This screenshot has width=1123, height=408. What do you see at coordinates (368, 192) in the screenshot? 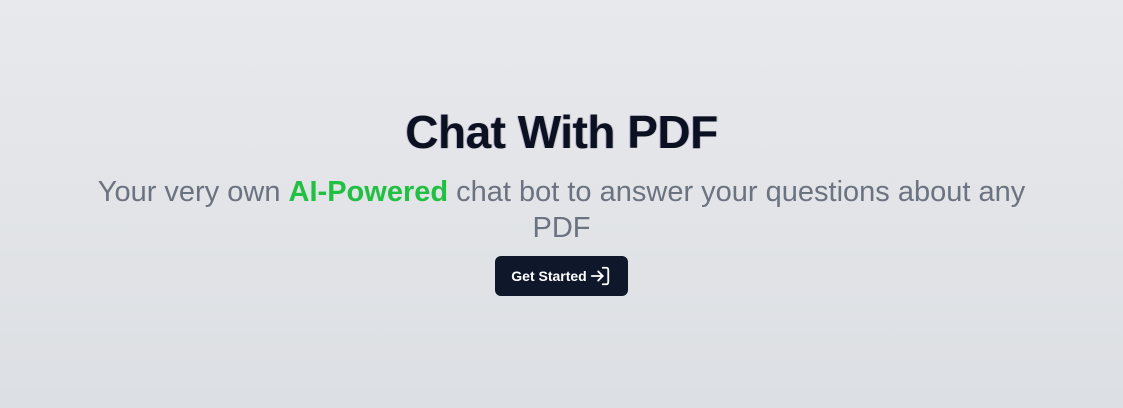
I see `subtitle-highlight: AI-Powered` at bounding box center [368, 192].